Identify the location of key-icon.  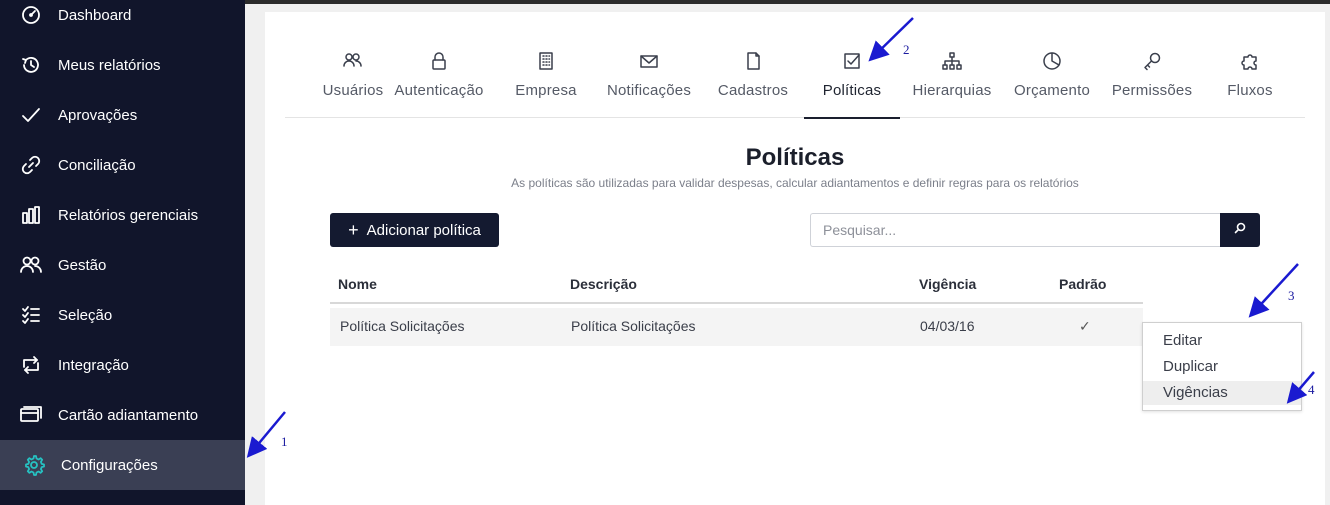
(1152, 63).